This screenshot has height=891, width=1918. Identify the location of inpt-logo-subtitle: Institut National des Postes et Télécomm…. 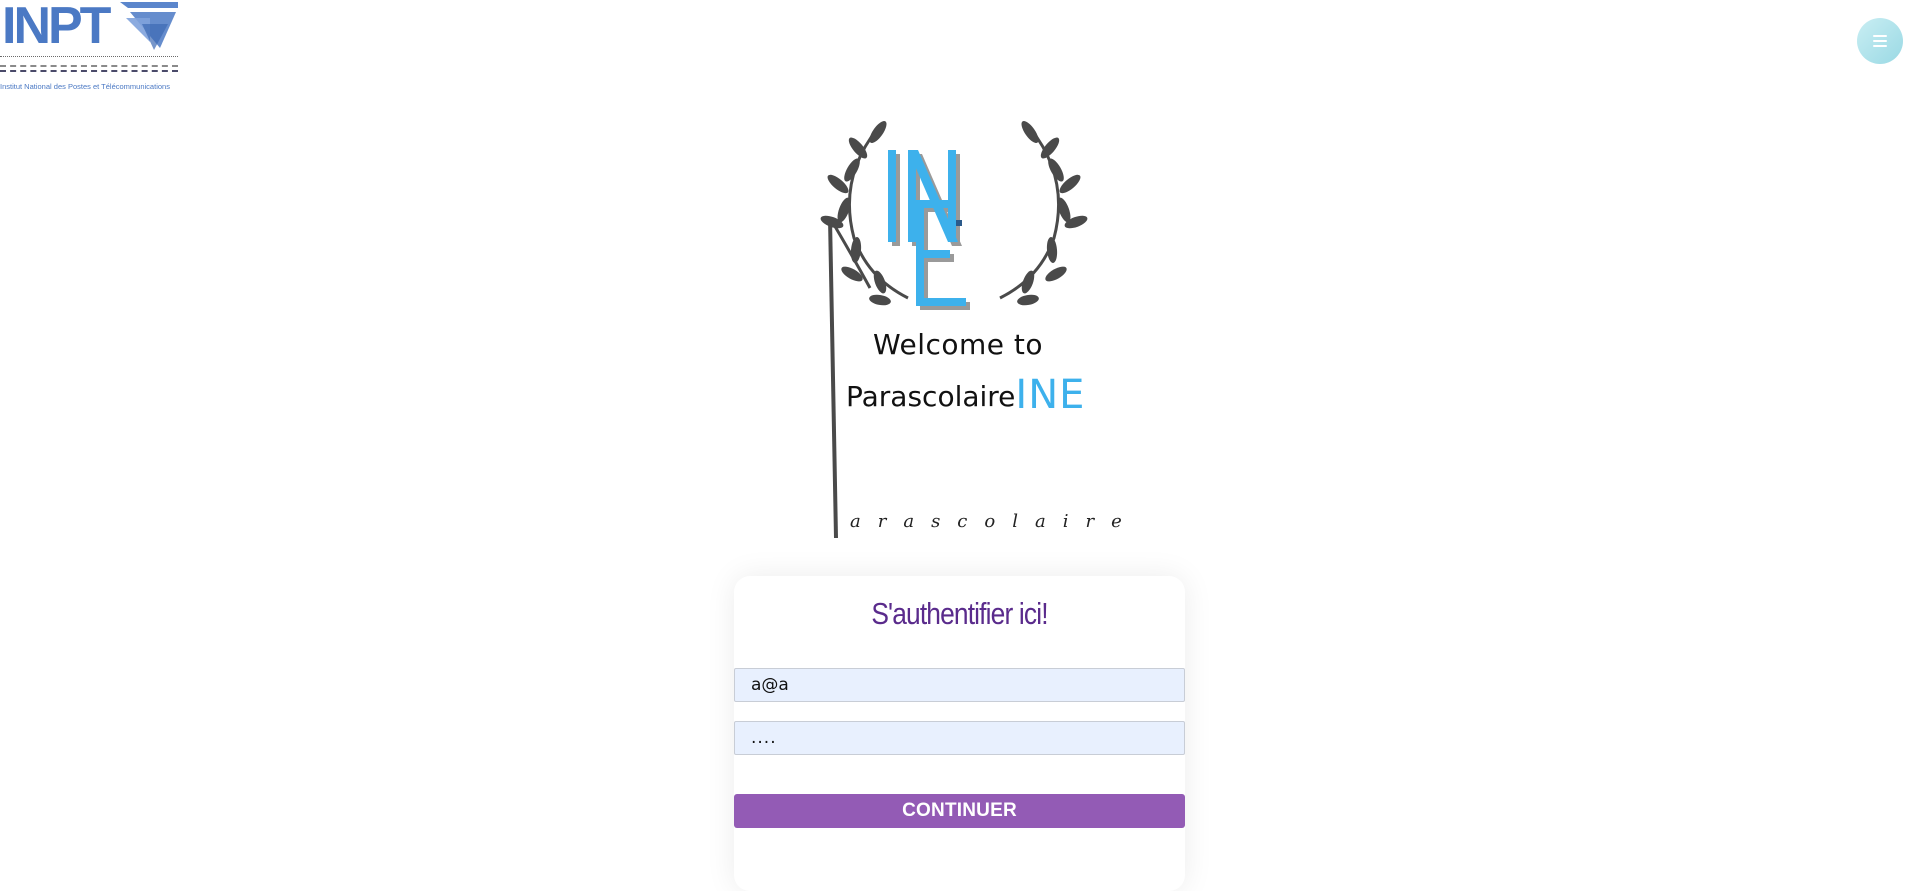
(85, 86).